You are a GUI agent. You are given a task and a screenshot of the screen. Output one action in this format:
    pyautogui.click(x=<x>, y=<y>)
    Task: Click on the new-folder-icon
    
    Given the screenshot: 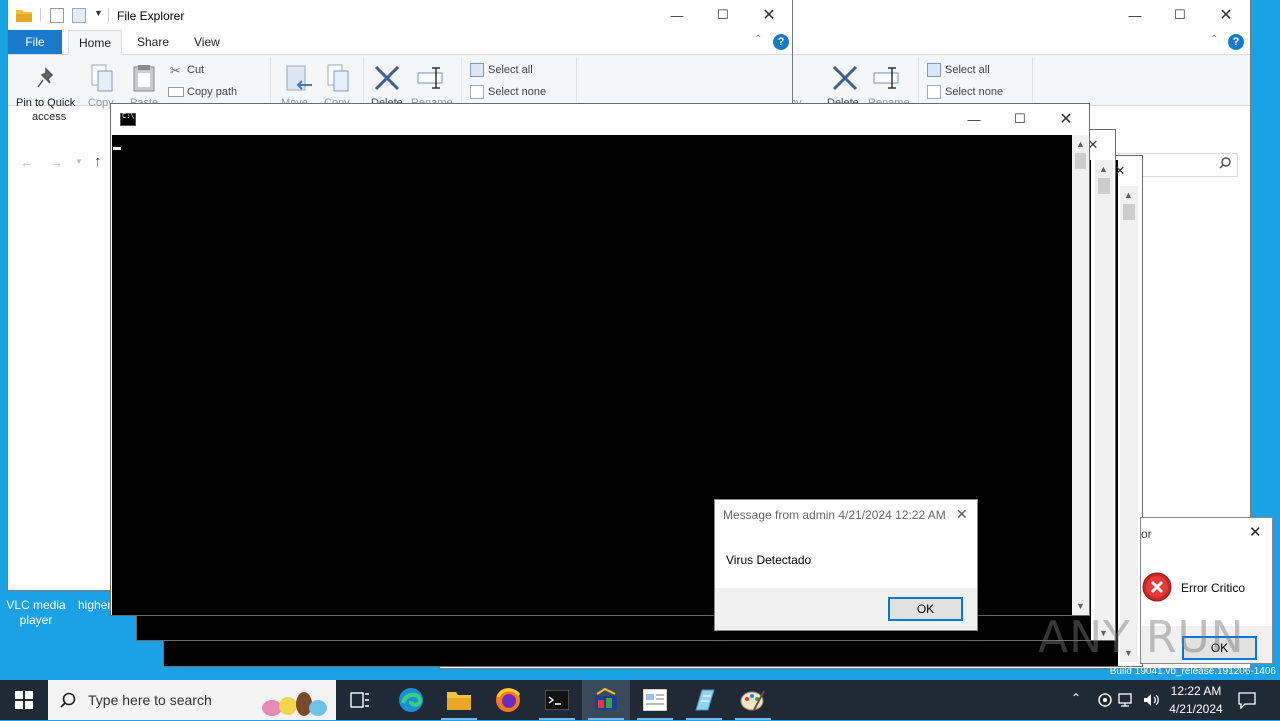 What is the action you would take?
    pyautogui.click(x=79, y=15)
    